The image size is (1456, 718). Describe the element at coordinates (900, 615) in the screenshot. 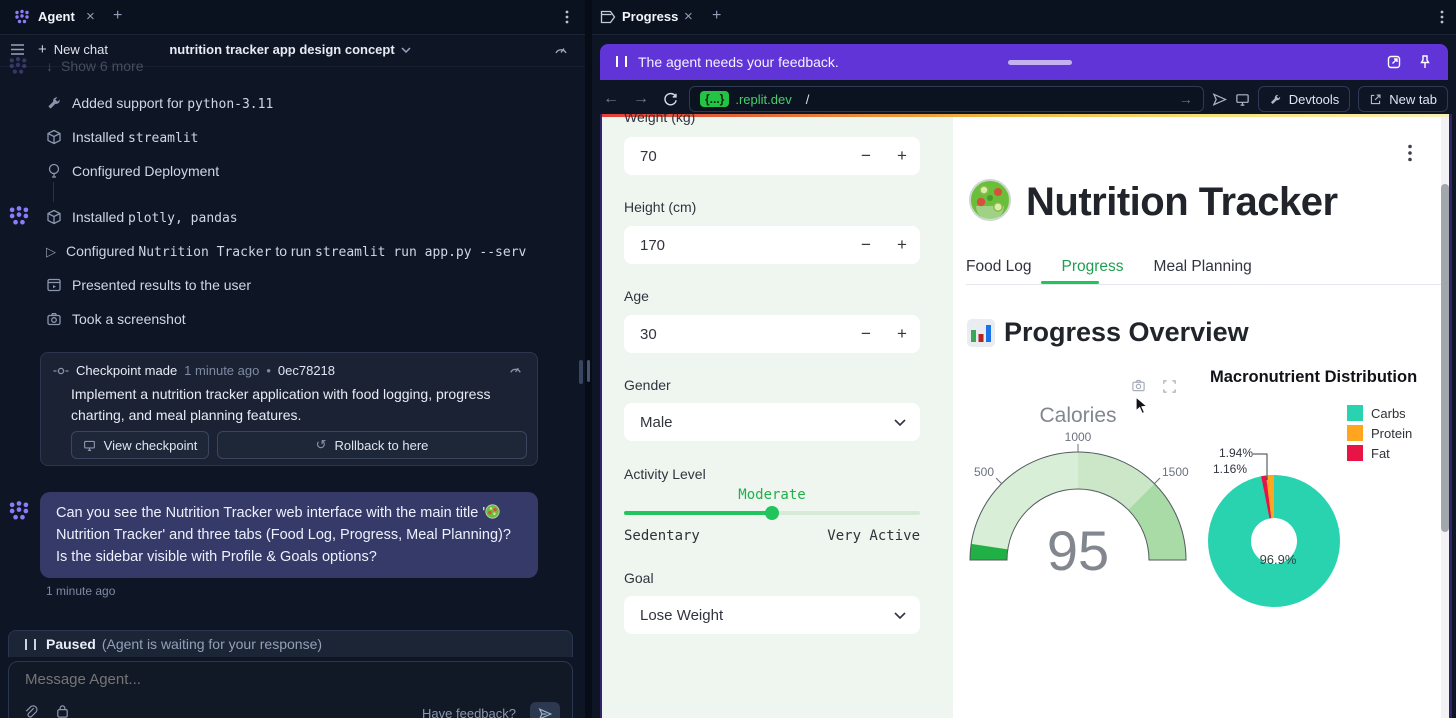

I see `chevron-down-icon` at that location.